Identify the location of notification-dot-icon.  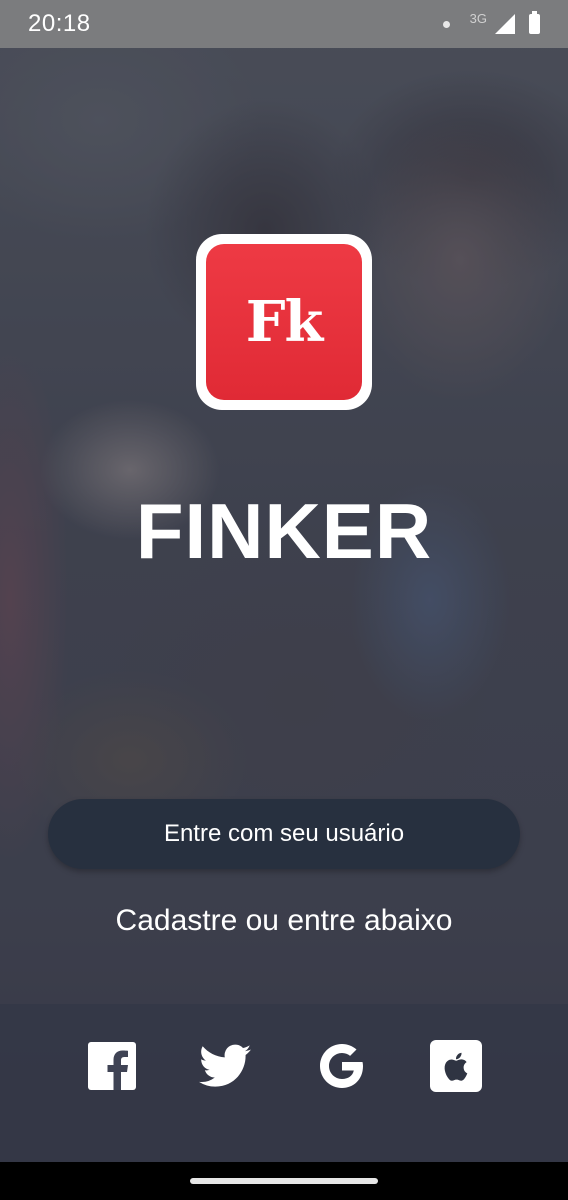
(446, 24).